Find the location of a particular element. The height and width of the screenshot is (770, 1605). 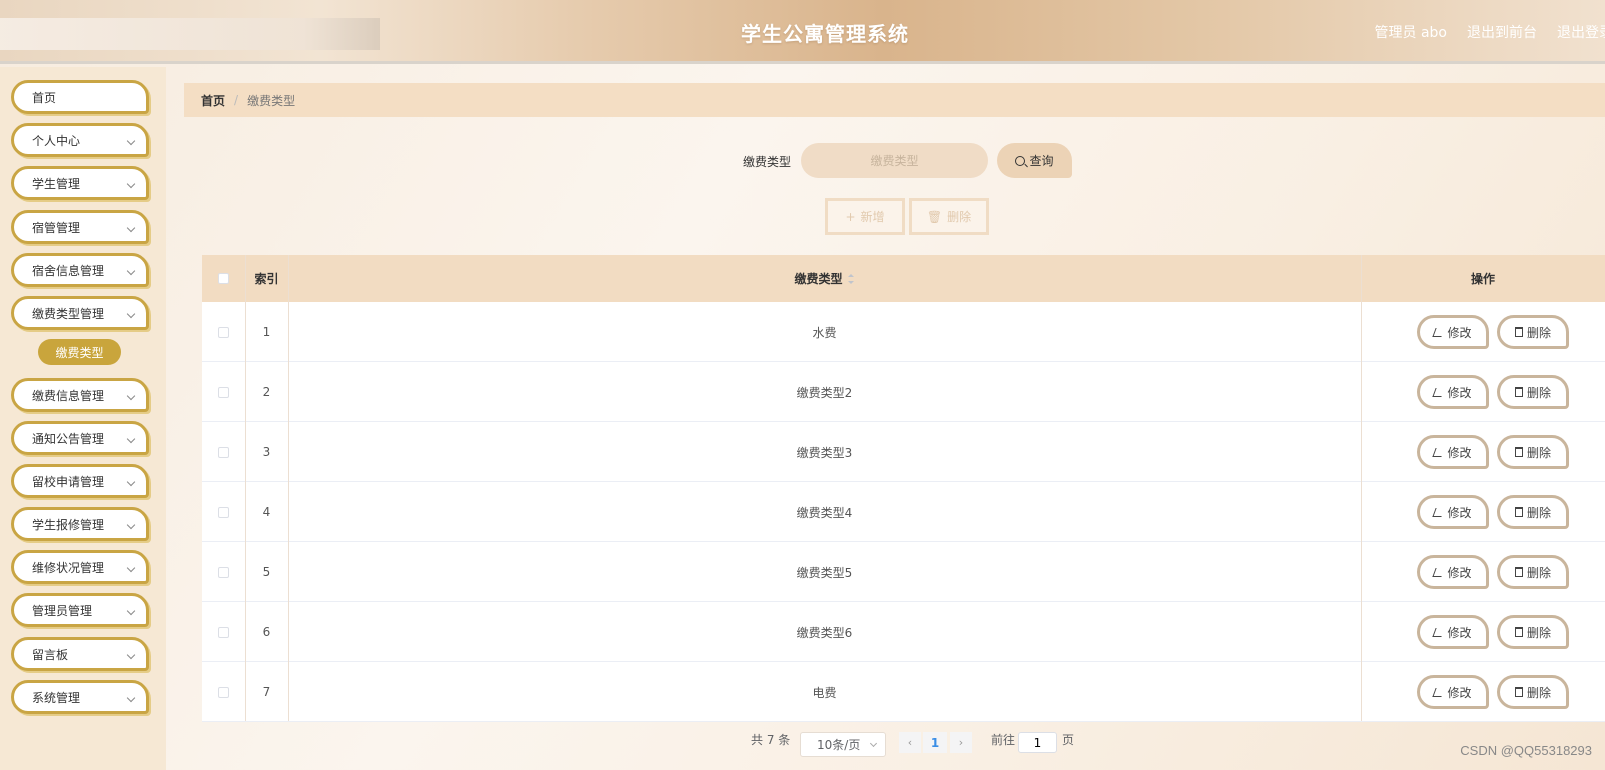

sidebar-item-label: 首页 is located at coordinates (44, 97).